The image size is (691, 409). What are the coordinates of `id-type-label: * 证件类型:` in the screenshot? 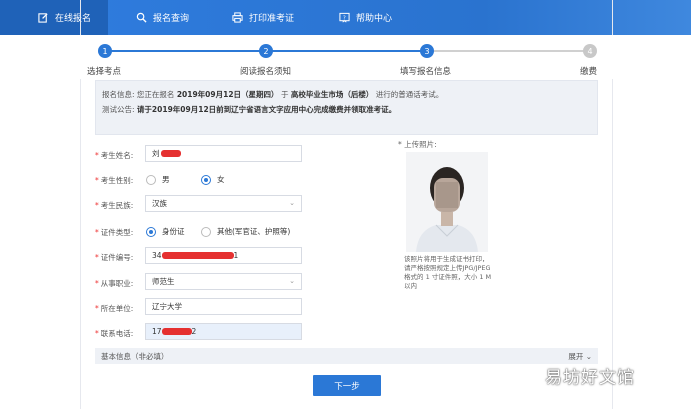 It's located at (114, 232).